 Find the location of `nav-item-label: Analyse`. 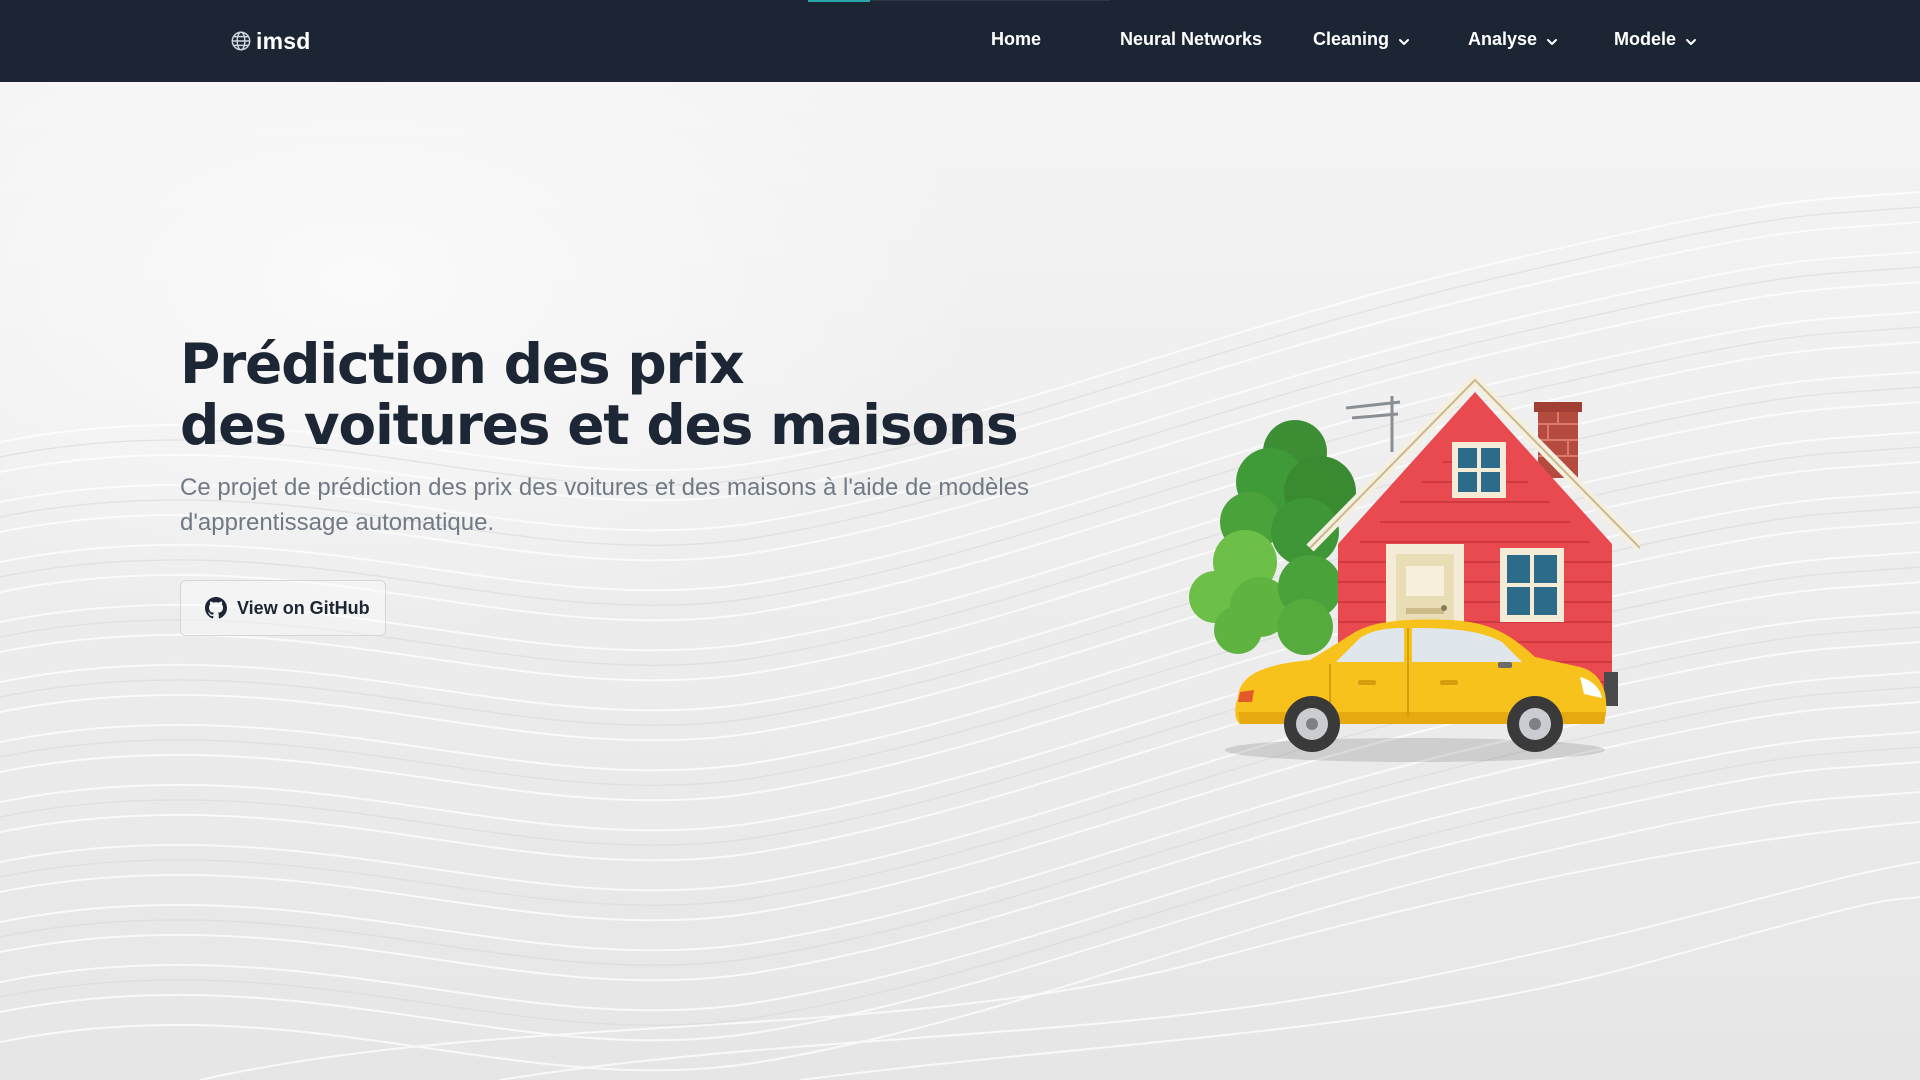

nav-item-label: Analyse is located at coordinates (1503, 39).